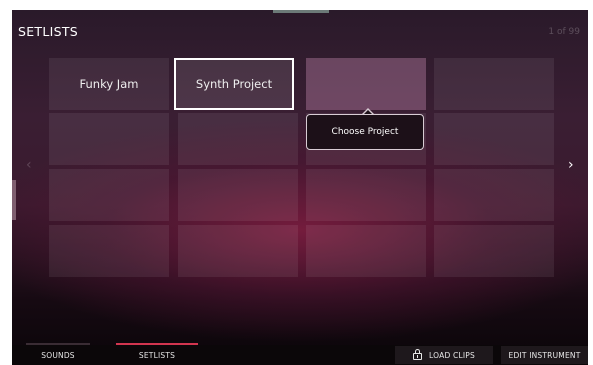 This screenshot has width=593, height=365. What do you see at coordinates (234, 84) in the screenshot?
I see `setlist-cell-selected: Synth Project` at bounding box center [234, 84].